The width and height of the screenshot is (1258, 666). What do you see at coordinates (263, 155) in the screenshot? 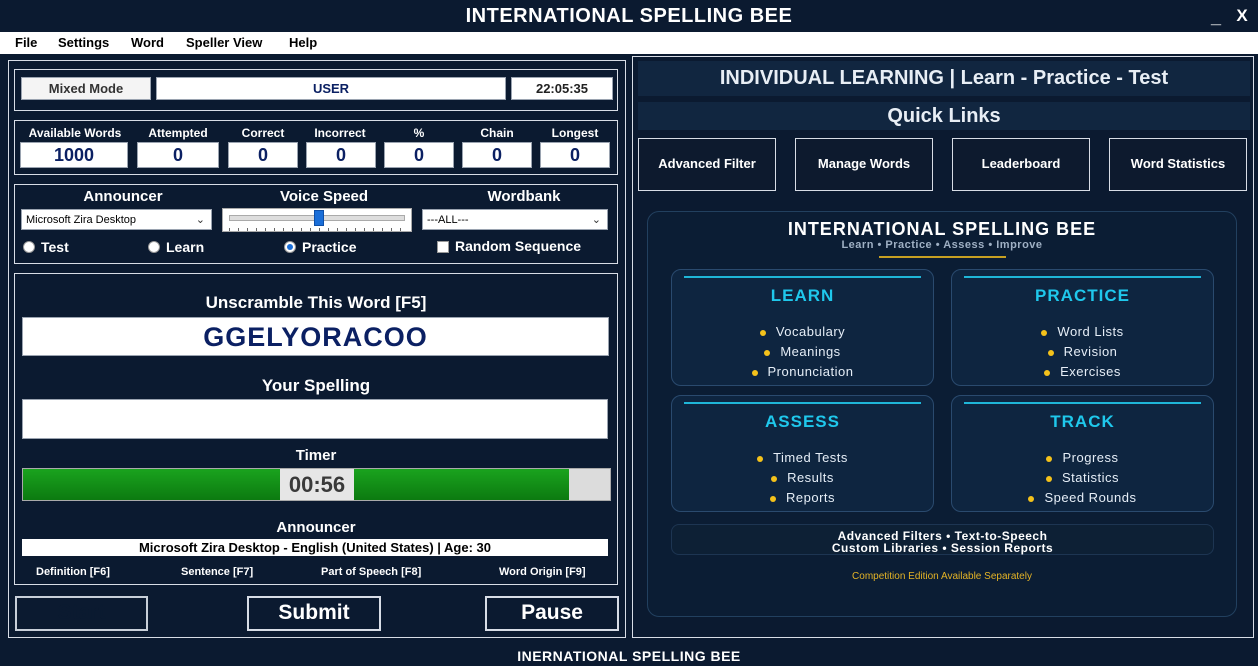
I see `stat-value-correct: 0` at bounding box center [263, 155].